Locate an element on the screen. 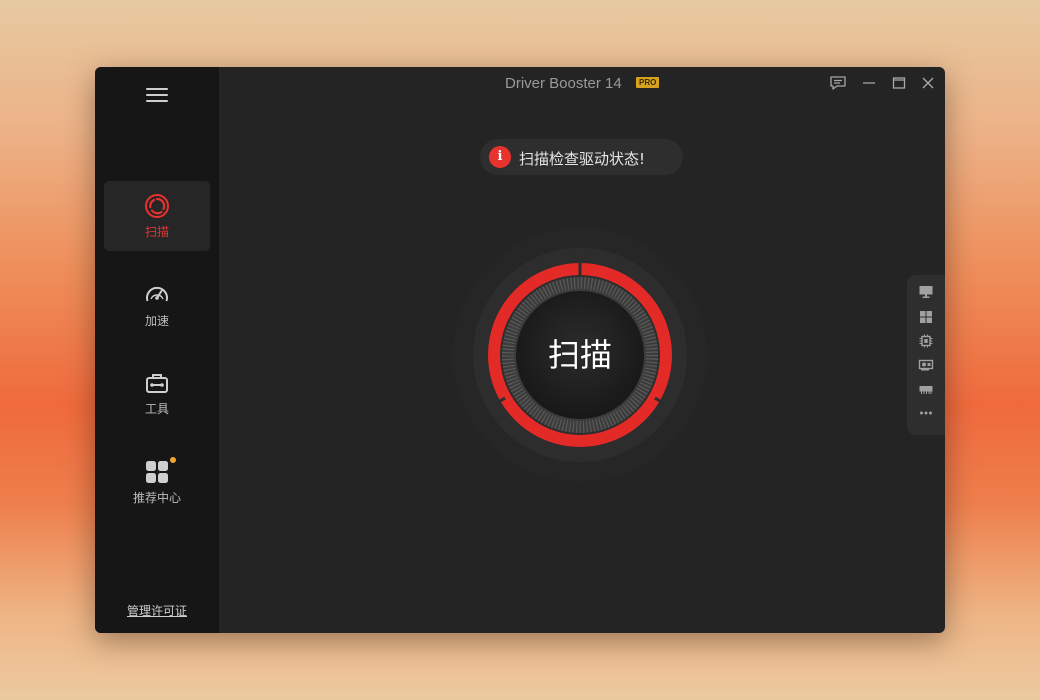 This screenshot has width=1040, height=700. status-alert: i 扫描检查驱动状态! is located at coordinates (581, 157).